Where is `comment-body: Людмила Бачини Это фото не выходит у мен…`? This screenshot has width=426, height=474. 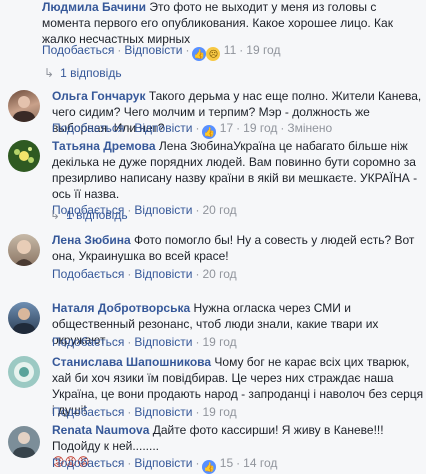
comment-body: Людмила Бачини Это фото не выходит у мен… is located at coordinates (234, 23).